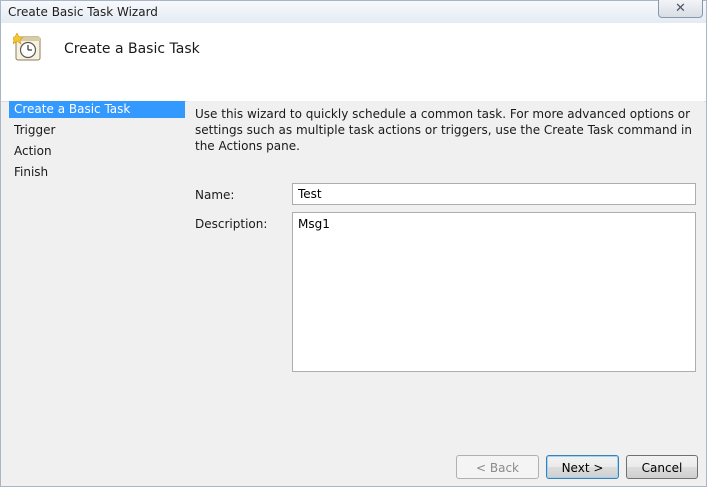 The width and height of the screenshot is (707, 487). Describe the element at coordinates (662, 467) in the screenshot. I see `cancel-button: Cancel` at that location.